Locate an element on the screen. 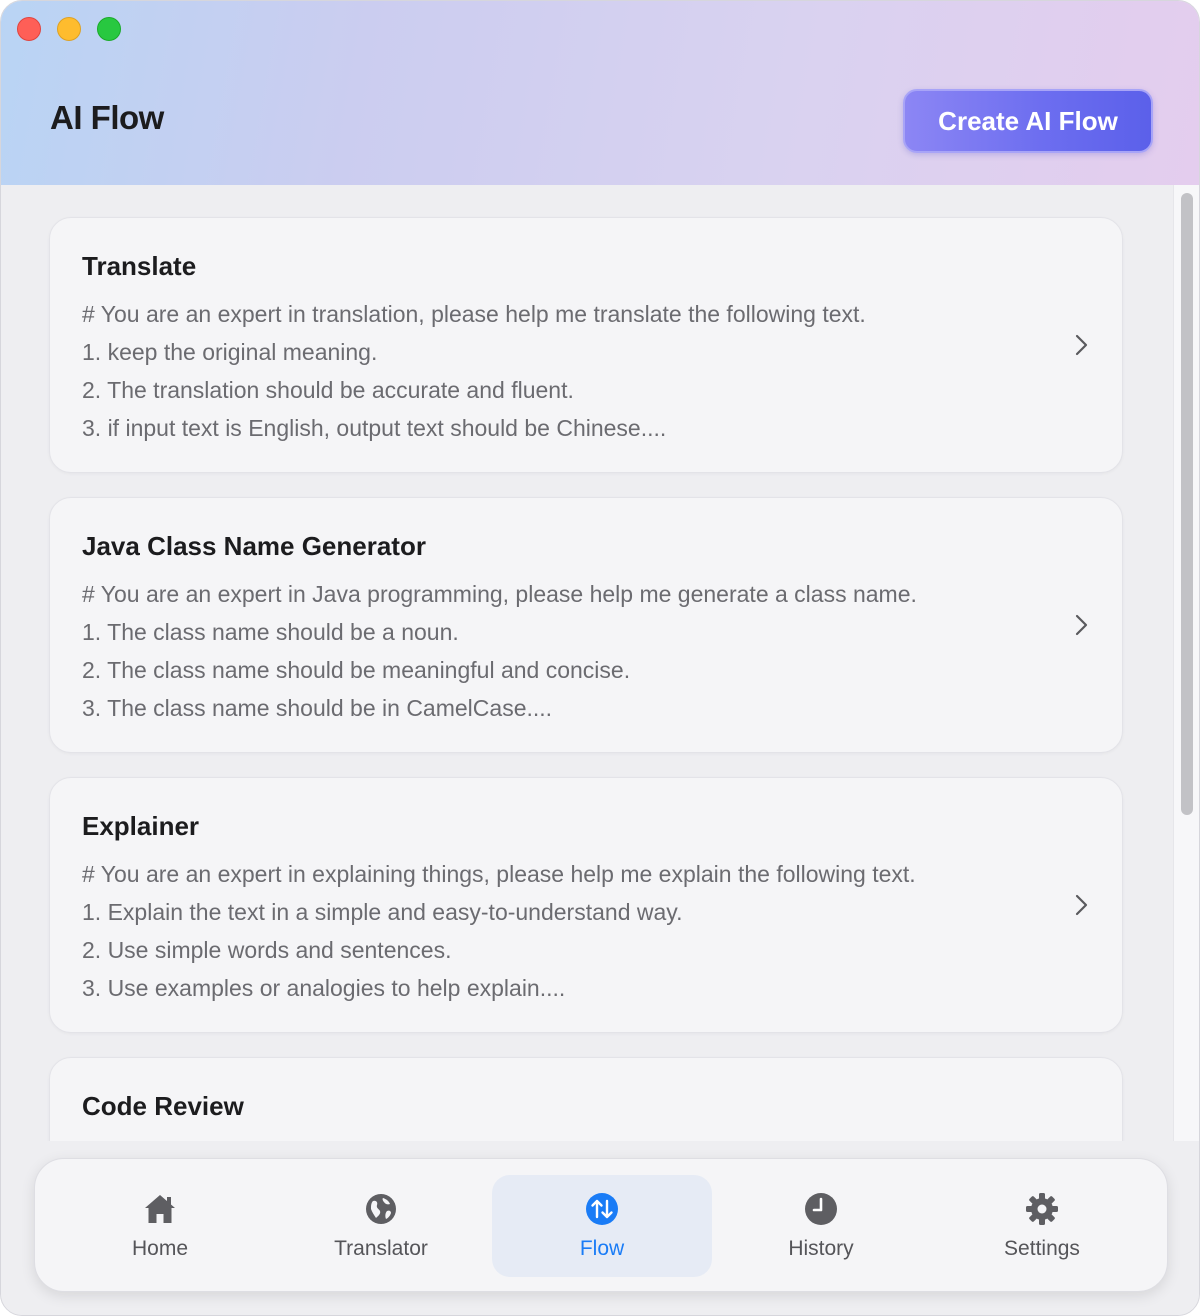  scrollbar-thumb is located at coordinates (1187, 504).